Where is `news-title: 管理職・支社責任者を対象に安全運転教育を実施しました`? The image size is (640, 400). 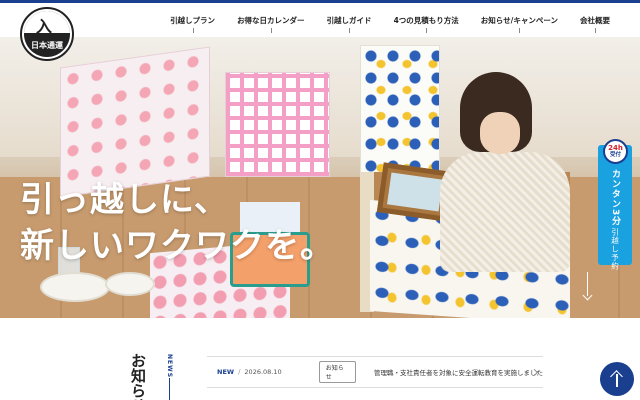 news-title: 管理職・支社責任者を対象に安全運転教育を実施しました is located at coordinates (458, 373).